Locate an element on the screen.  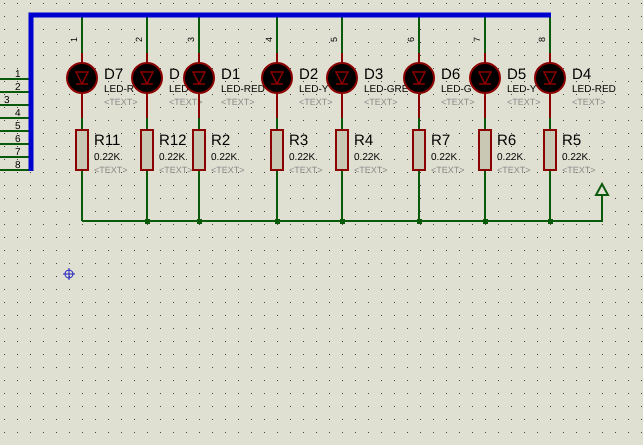
component-name: R3 is located at coordinates (298, 140).